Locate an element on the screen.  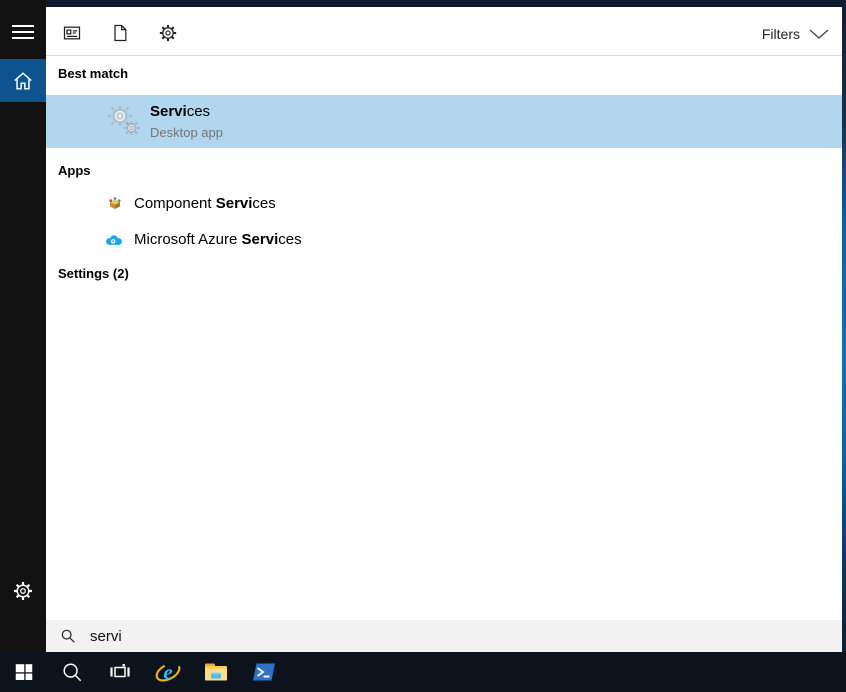
home-tab-button is located at coordinates (23, 80).